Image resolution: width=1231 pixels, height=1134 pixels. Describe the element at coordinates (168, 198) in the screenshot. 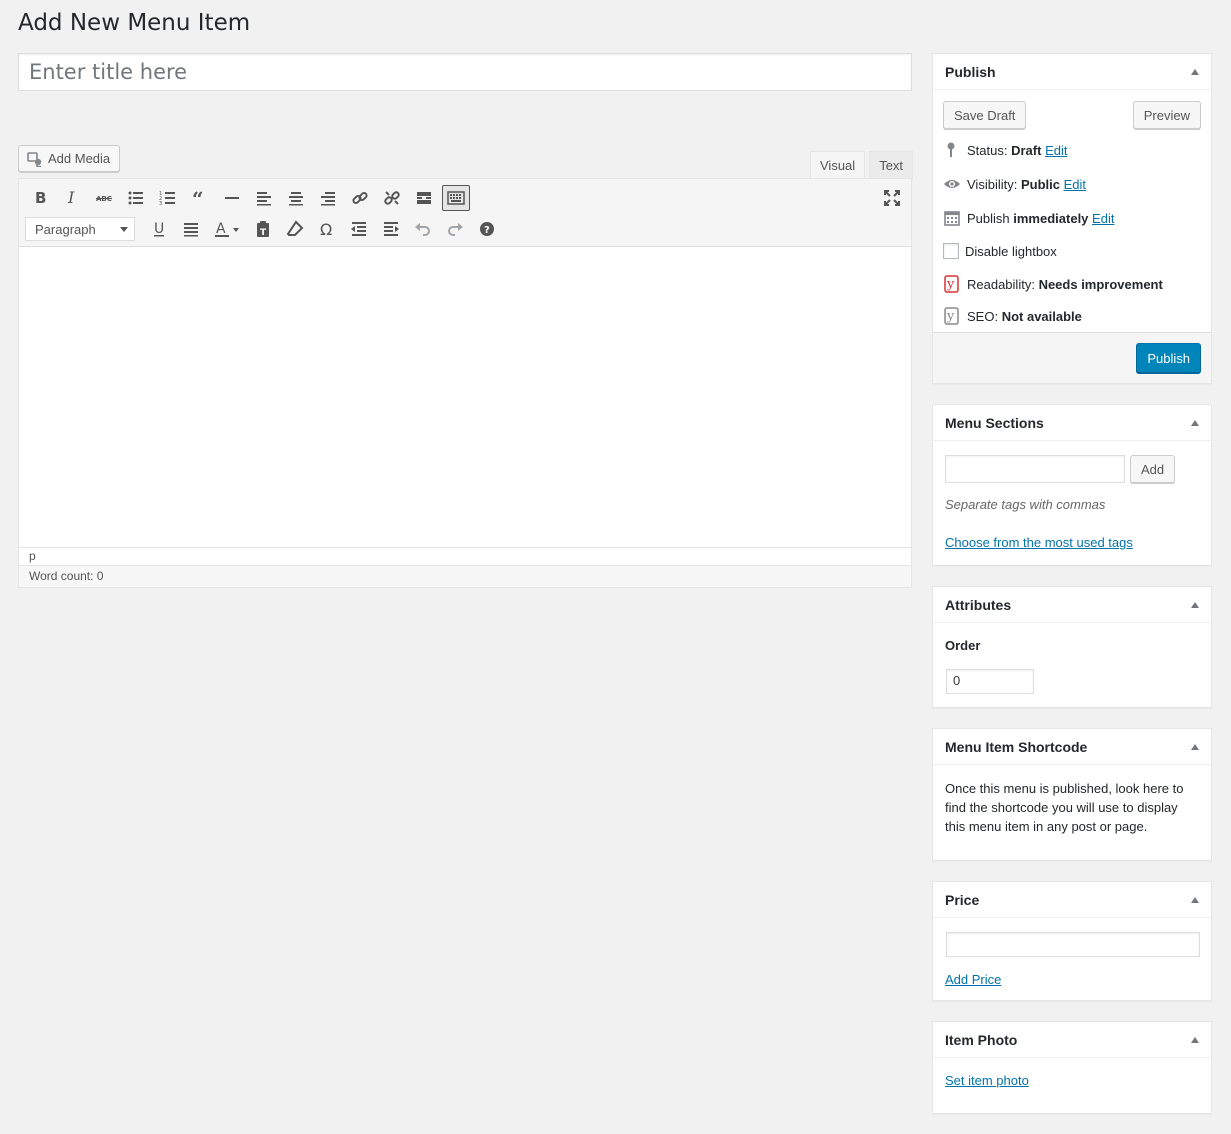

I see `numbered-list-icon: 123` at that location.